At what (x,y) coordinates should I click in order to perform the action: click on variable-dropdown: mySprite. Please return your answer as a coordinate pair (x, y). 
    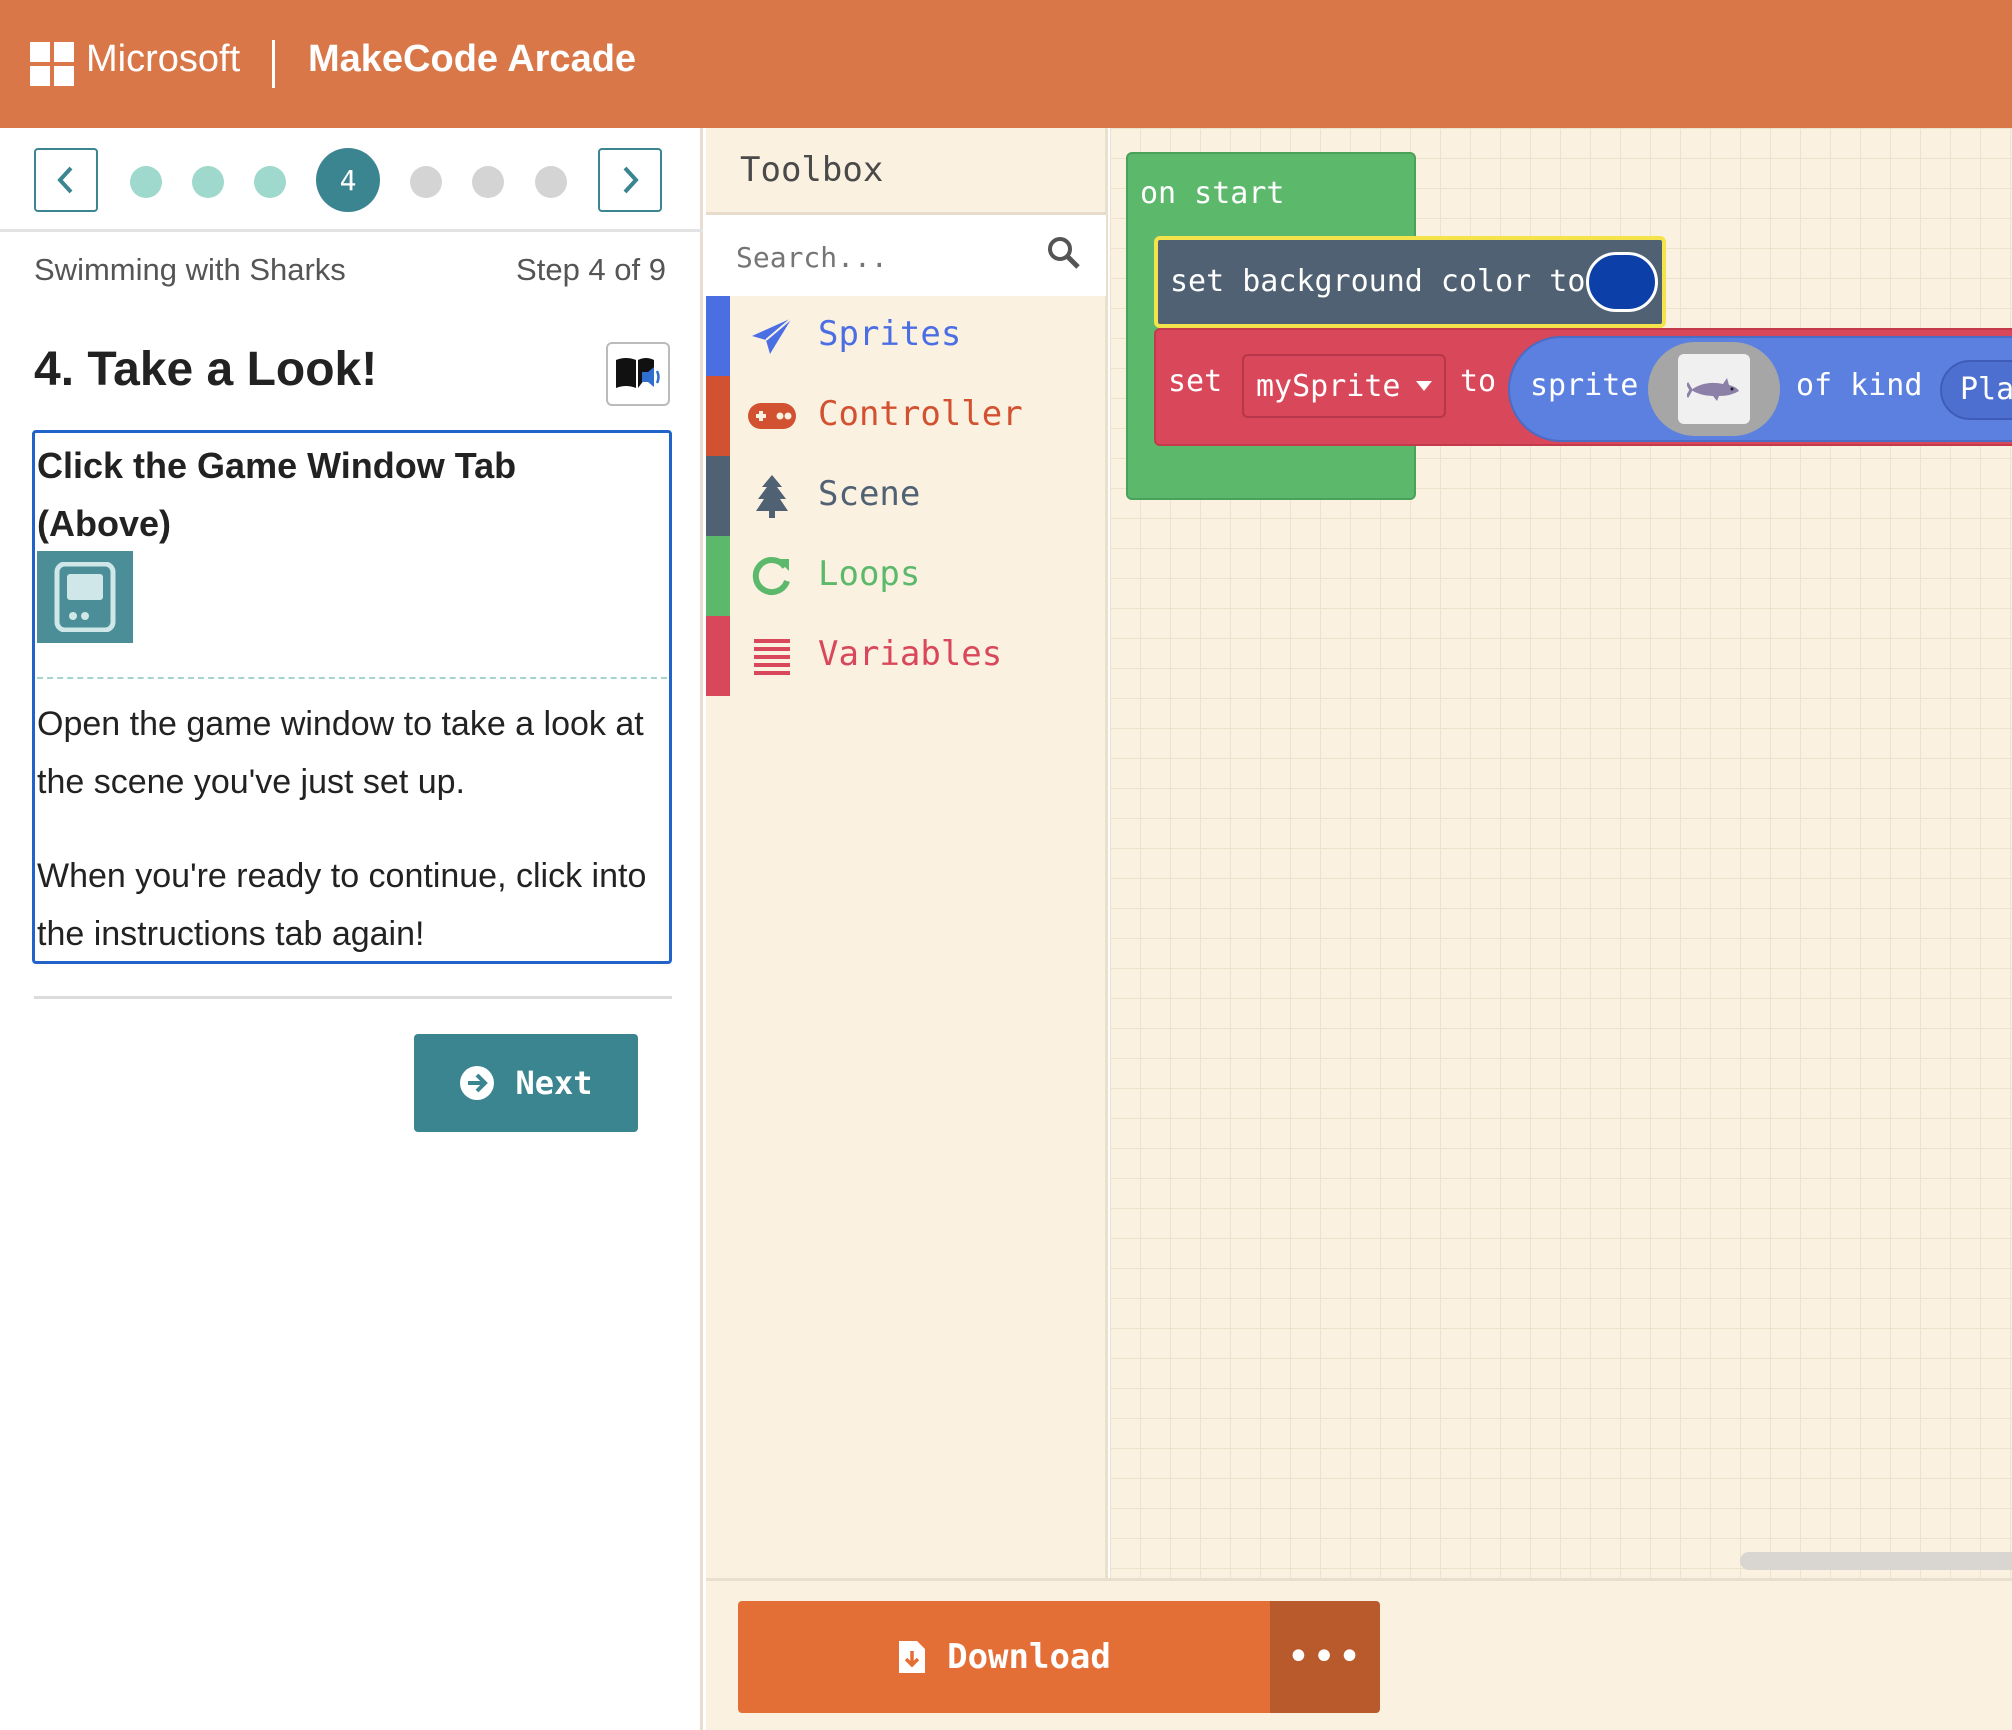
    Looking at the image, I should click on (1344, 386).